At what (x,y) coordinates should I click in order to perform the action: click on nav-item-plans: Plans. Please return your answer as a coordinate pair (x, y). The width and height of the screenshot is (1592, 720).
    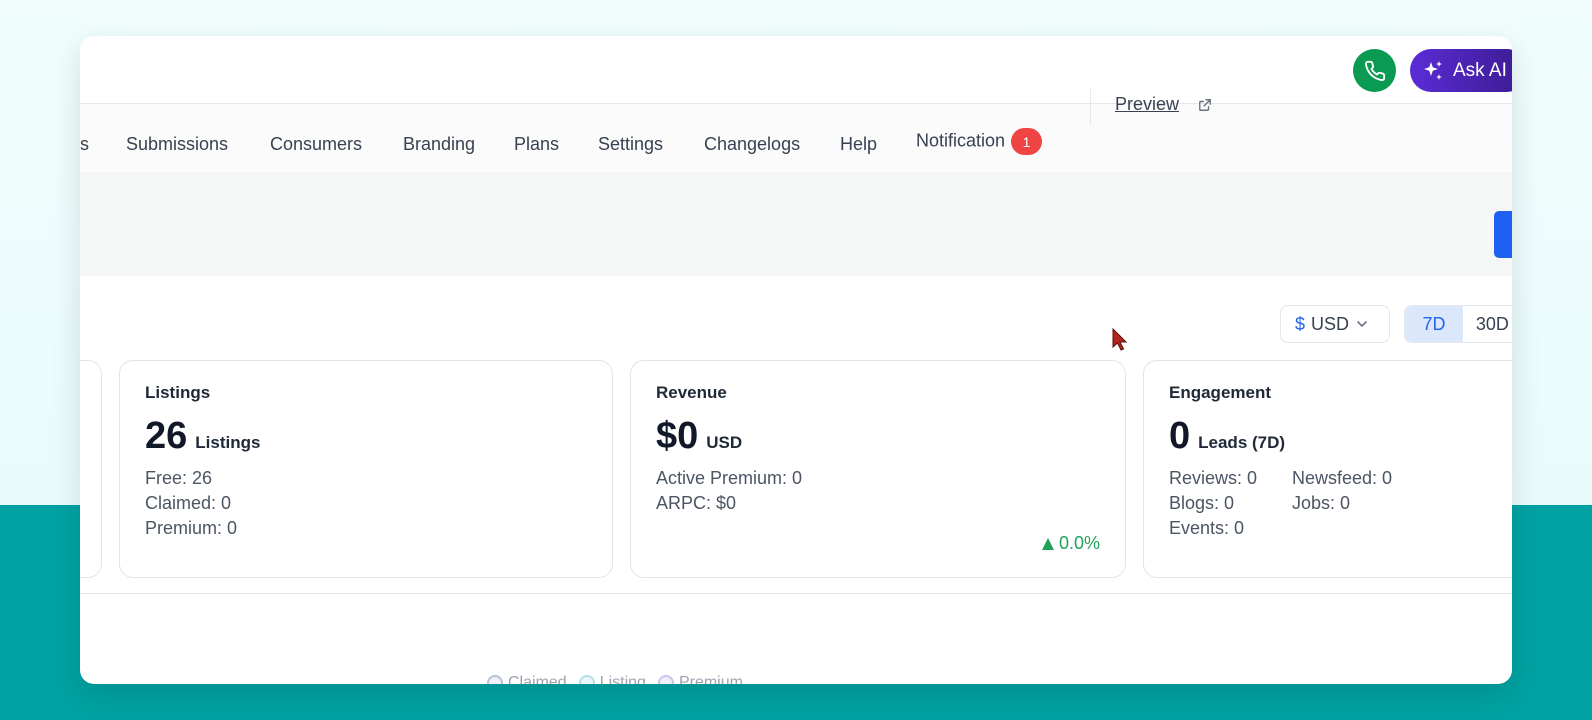
    Looking at the image, I should click on (536, 144).